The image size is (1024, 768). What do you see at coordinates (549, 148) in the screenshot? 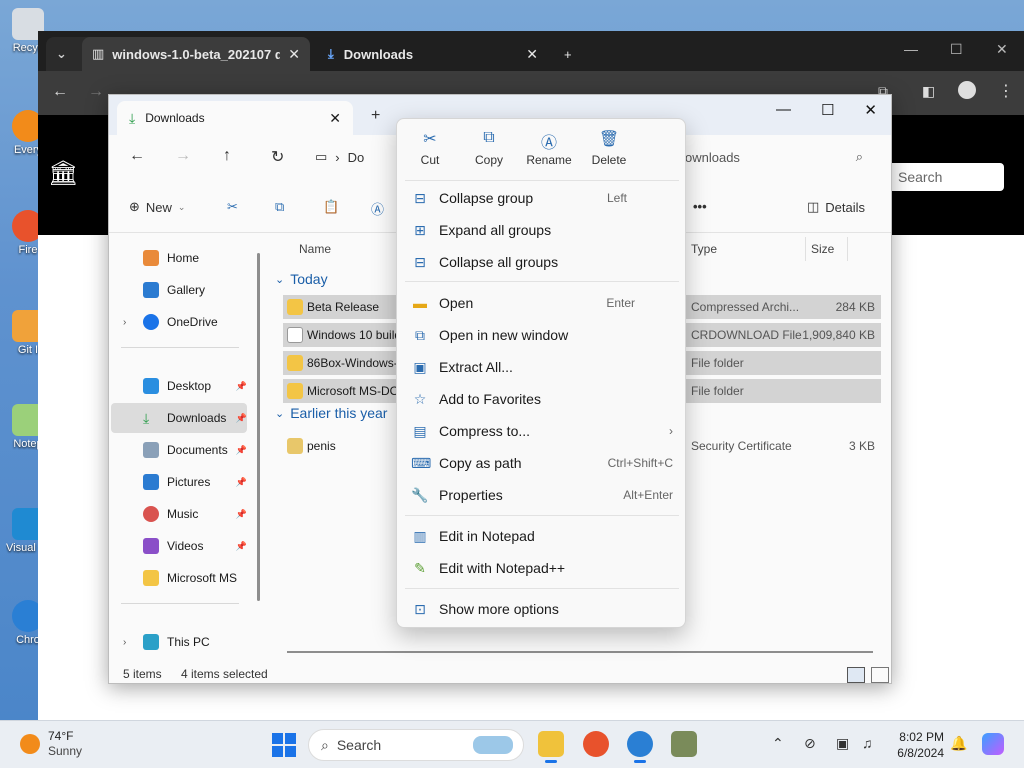
I see `rename-button: Ⓐ Rename` at bounding box center [549, 148].